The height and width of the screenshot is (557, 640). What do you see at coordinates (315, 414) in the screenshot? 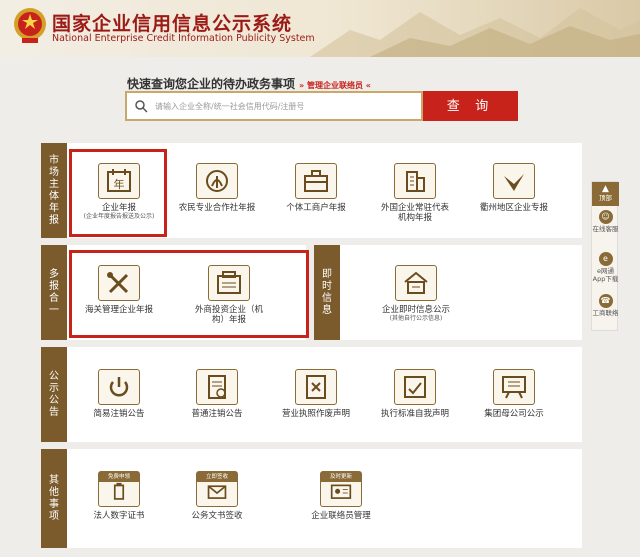
I see `license-void-label: 营业执照作废声明` at bounding box center [315, 414].